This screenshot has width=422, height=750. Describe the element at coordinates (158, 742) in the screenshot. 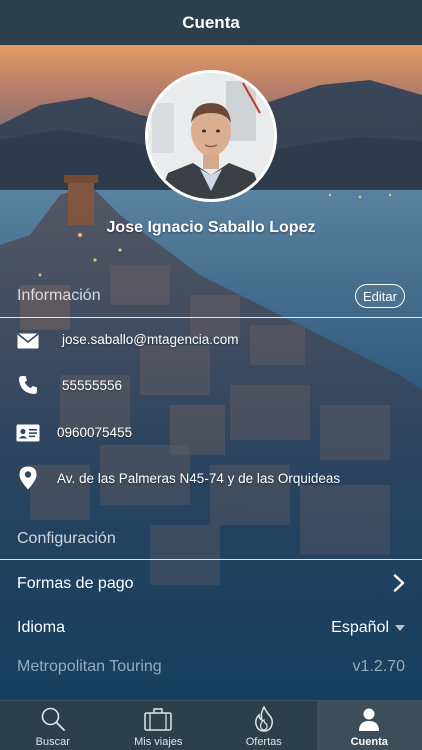

I see `tab-label: Mis viajes` at that location.